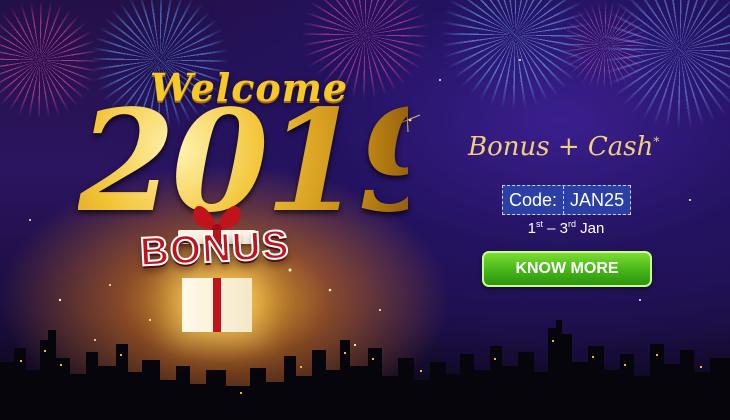 The height and width of the screenshot is (420, 730). I want to click on gift-box-icon, so click(217, 275).